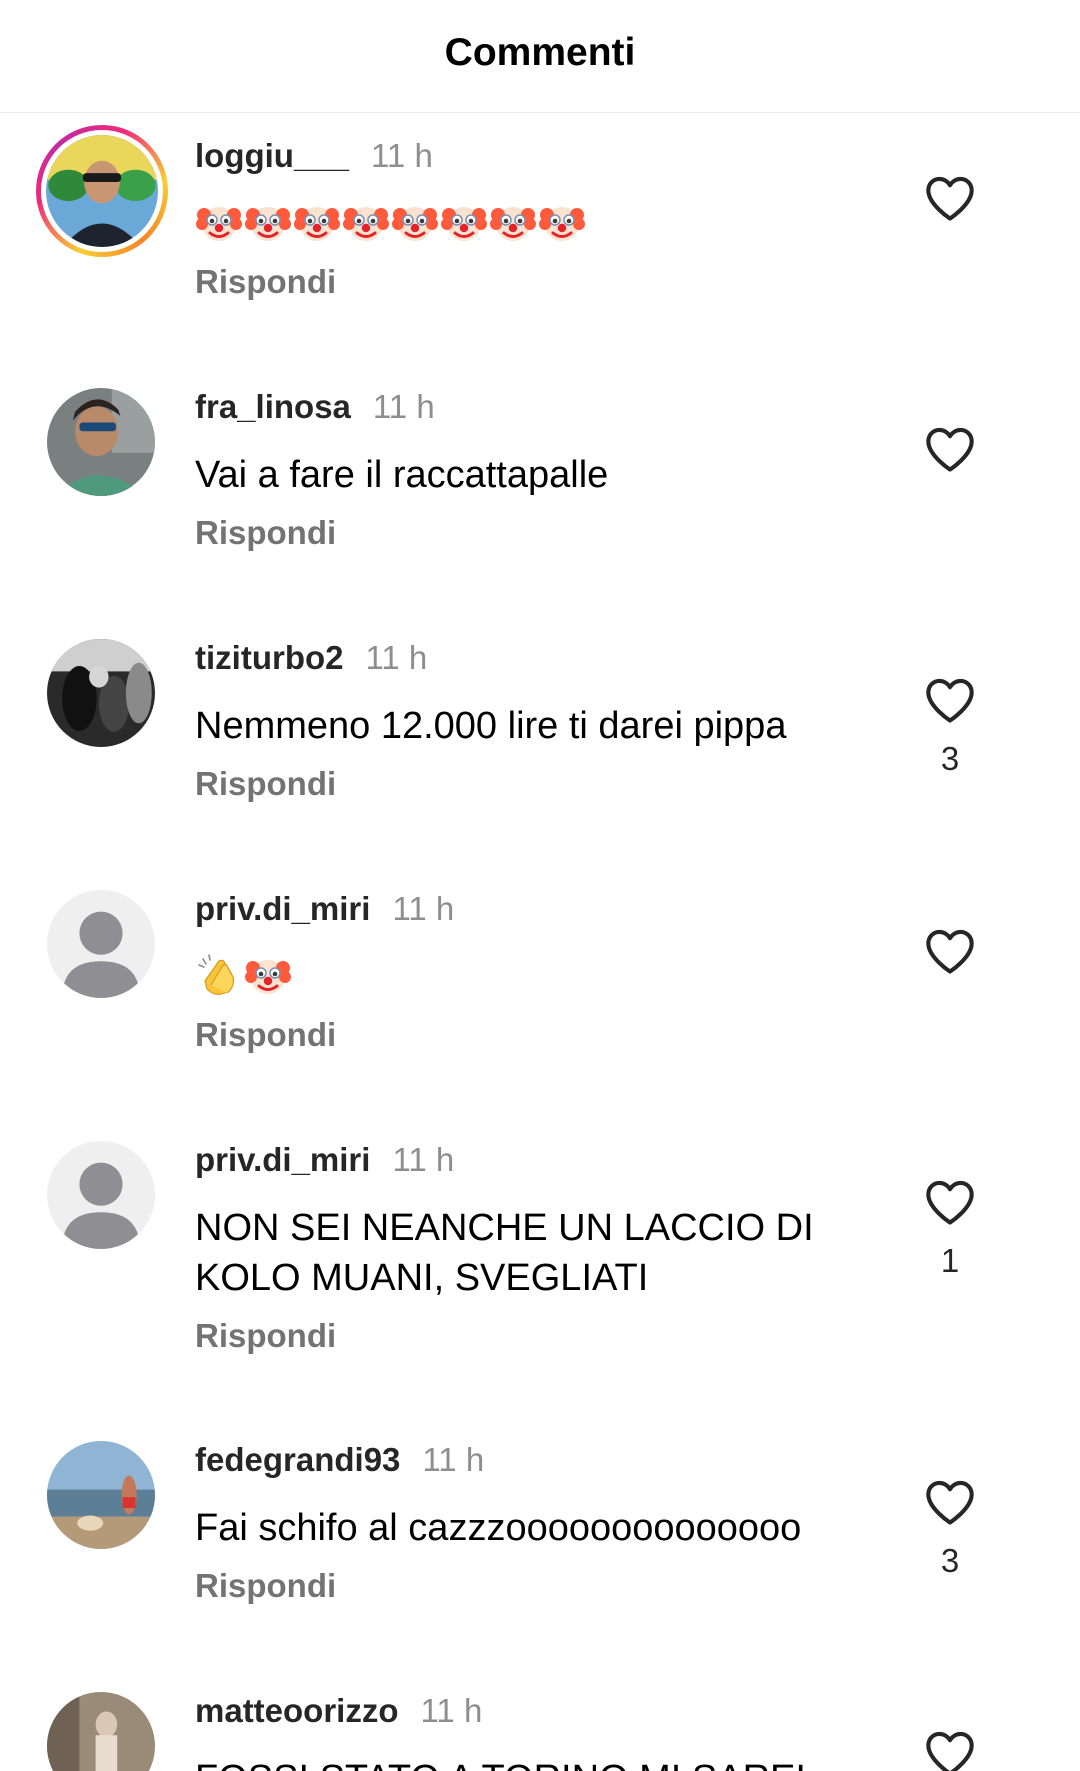  What do you see at coordinates (269, 658) in the screenshot?
I see `comment-username: tiziturbo2` at bounding box center [269, 658].